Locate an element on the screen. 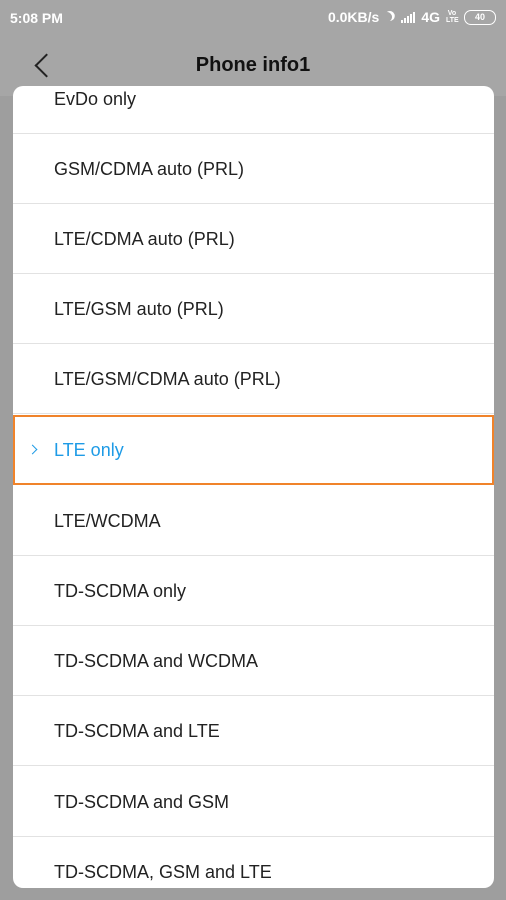 Image resolution: width=506 pixels, height=900 pixels. network-type: 4G is located at coordinates (430, 17).